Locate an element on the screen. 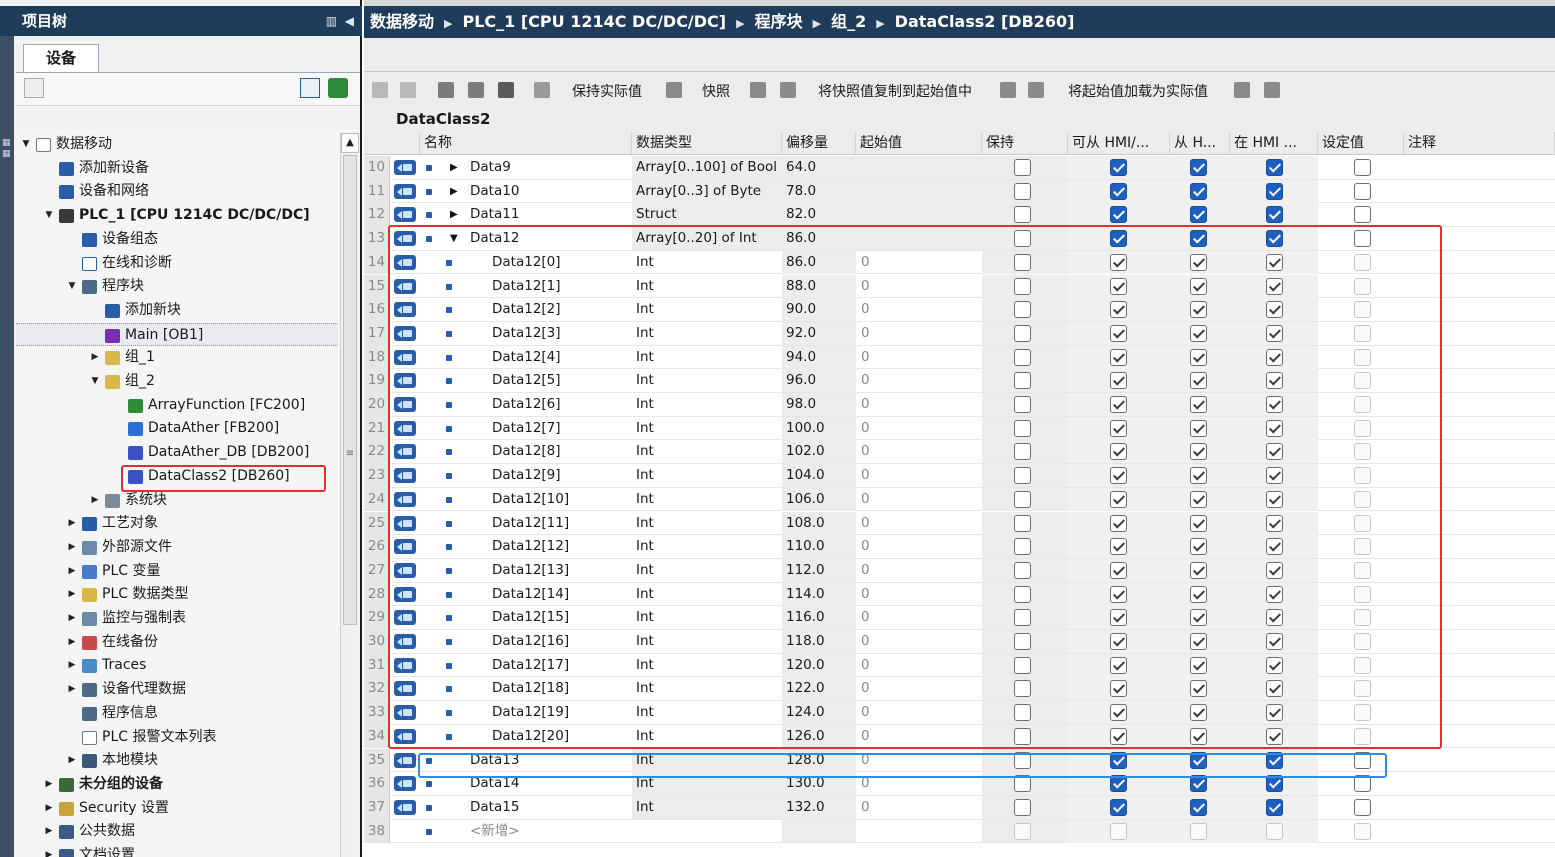 This screenshot has width=1555, height=857. table-row: 38 <新增> is located at coordinates (959, 831).